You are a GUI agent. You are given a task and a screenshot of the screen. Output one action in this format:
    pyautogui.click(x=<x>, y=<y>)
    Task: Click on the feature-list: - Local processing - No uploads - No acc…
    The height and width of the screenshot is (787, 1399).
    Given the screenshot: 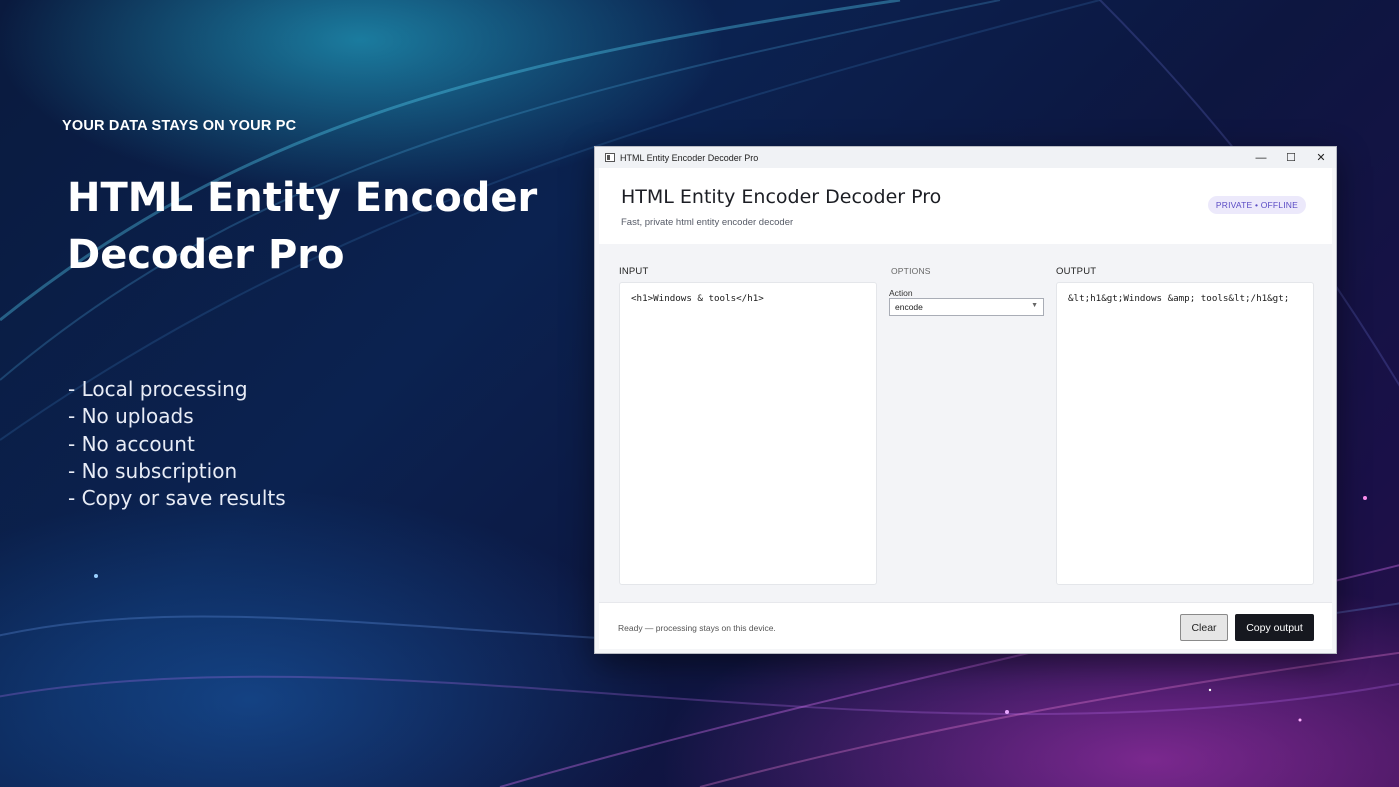 What is the action you would take?
    pyautogui.click(x=177, y=444)
    